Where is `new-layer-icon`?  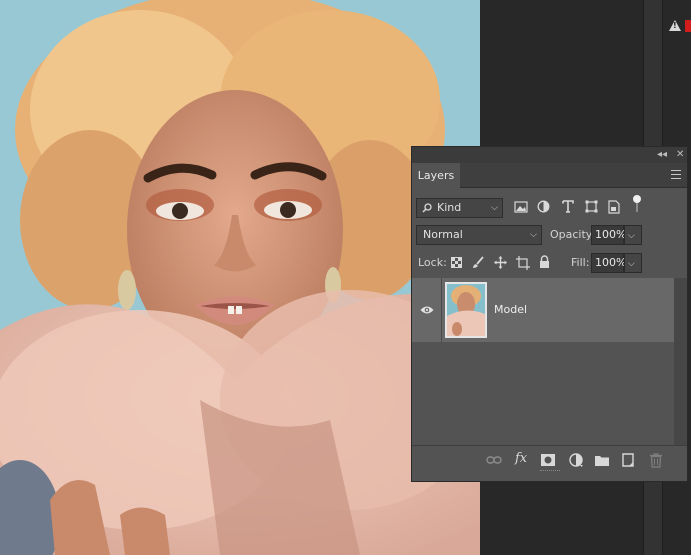
new-layer-icon is located at coordinates (628, 460).